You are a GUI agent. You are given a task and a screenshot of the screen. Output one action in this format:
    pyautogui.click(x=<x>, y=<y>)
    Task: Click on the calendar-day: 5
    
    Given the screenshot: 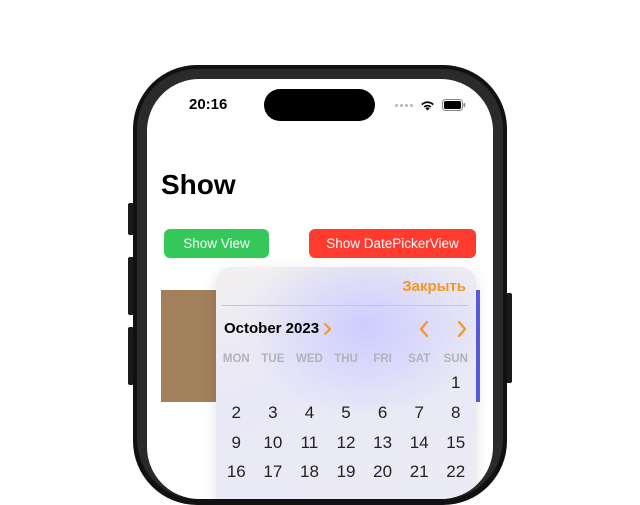 What is the action you would take?
    pyautogui.click(x=346, y=413)
    